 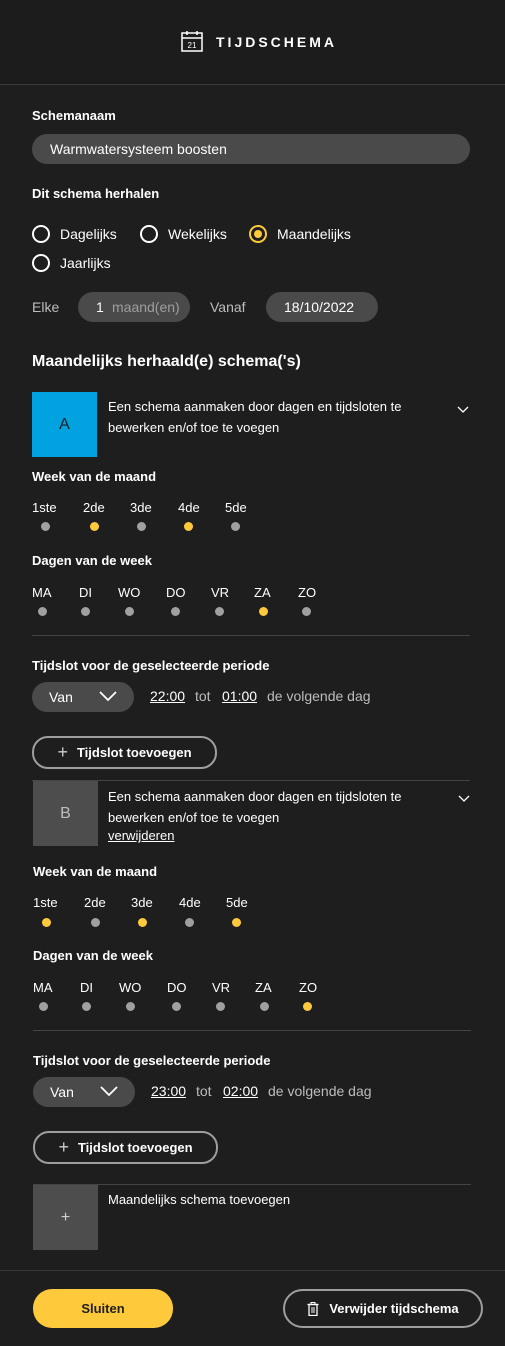 I want to click on schedule-b-description-line2: bewerken en/of toe te voegen, so click(x=194, y=817).